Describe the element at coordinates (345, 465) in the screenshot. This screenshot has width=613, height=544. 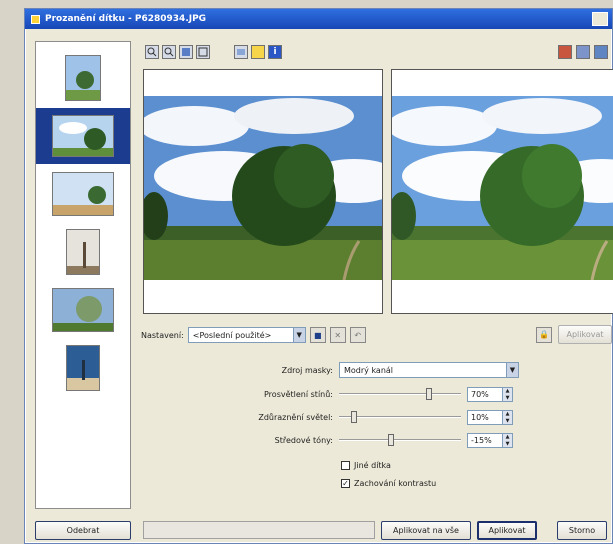
I see `checkbox-box` at that location.